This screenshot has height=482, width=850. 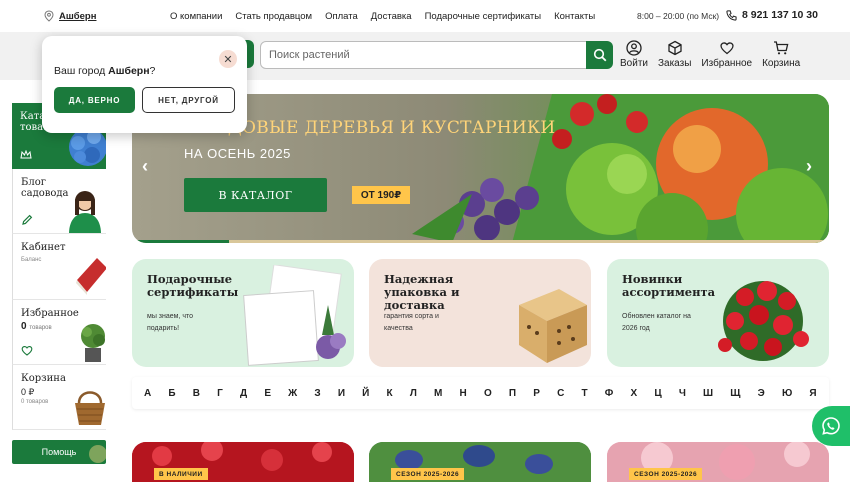 What do you see at coordinates (657, 393) in the screenshot?
I see `alphabet-letter: Ц` at bounding box center [657, 393].